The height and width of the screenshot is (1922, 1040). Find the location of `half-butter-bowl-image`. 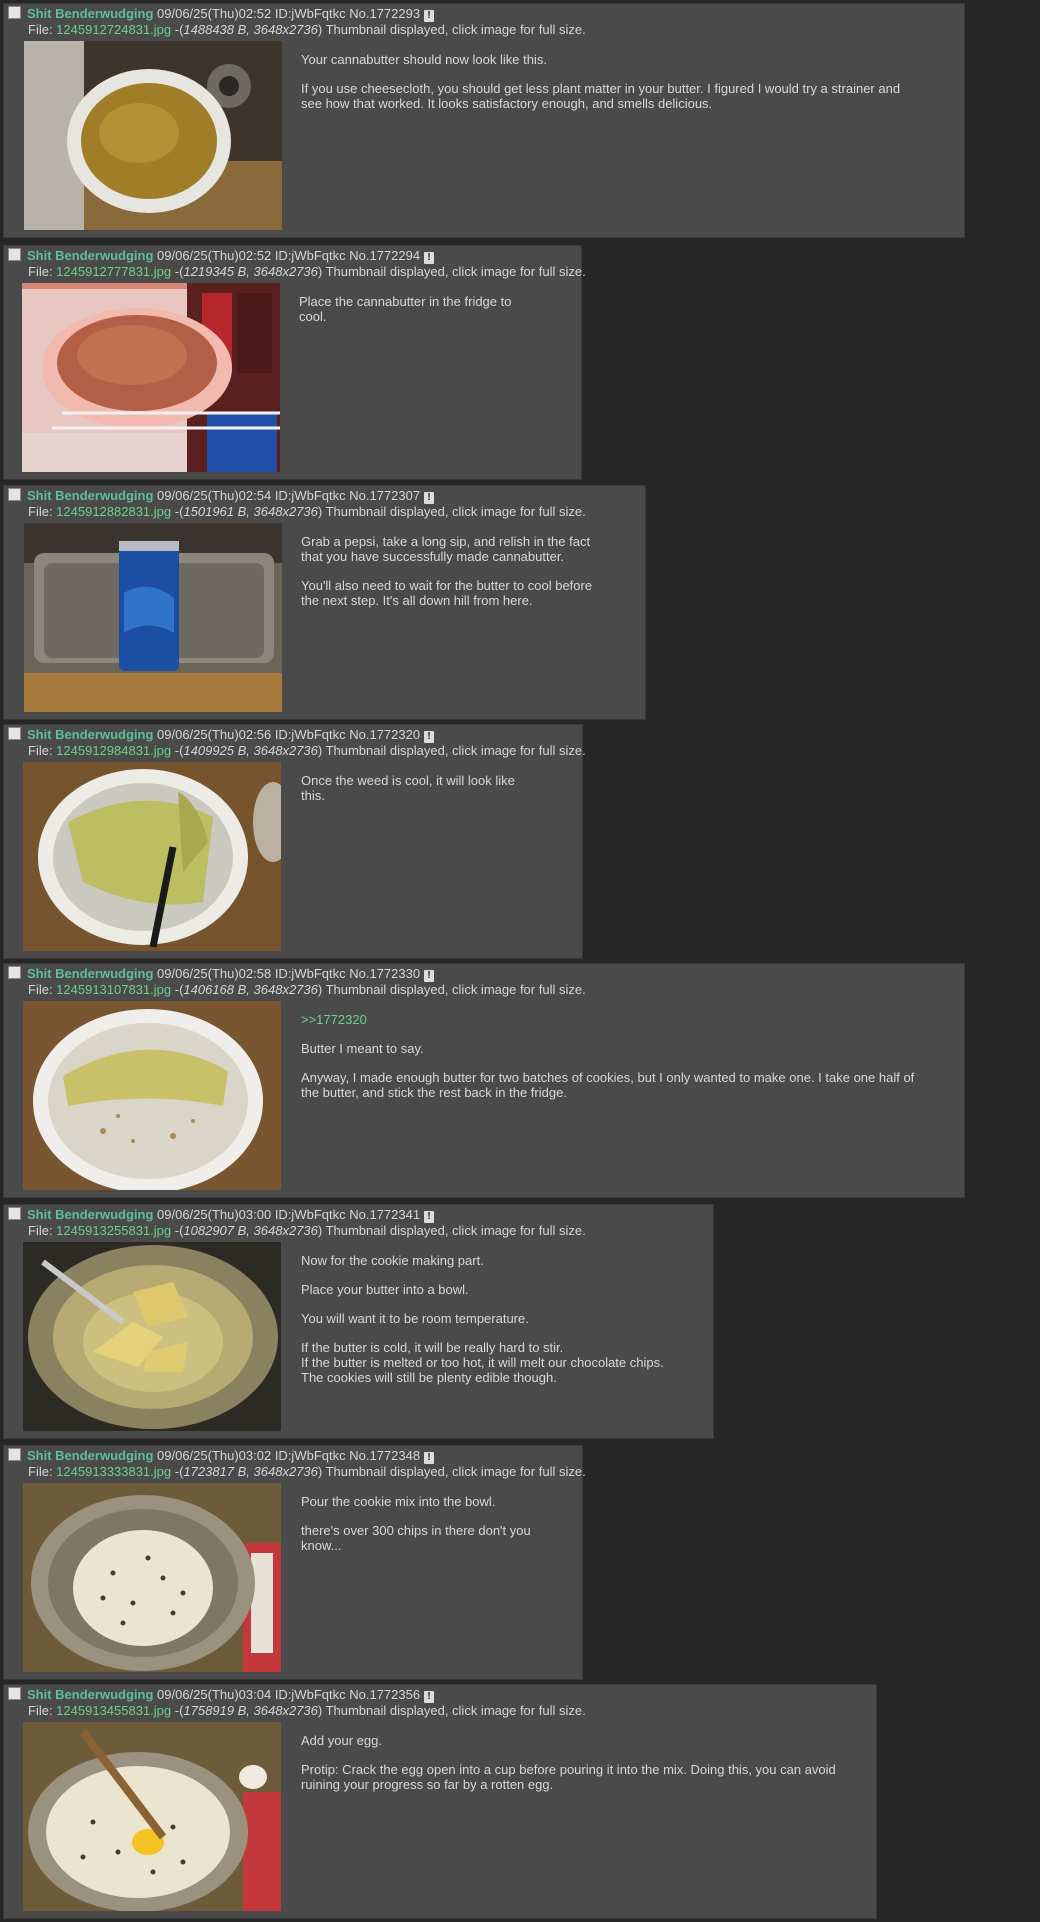

half-butter-bowl-image is located at coordinates (152, 1095).